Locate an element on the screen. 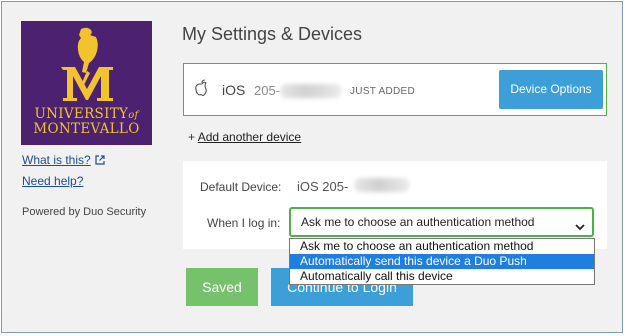 The height and width of the screenshot is (336, 626). dropdown-option-call: Automatically call this device is located at coordinates (442, 276).